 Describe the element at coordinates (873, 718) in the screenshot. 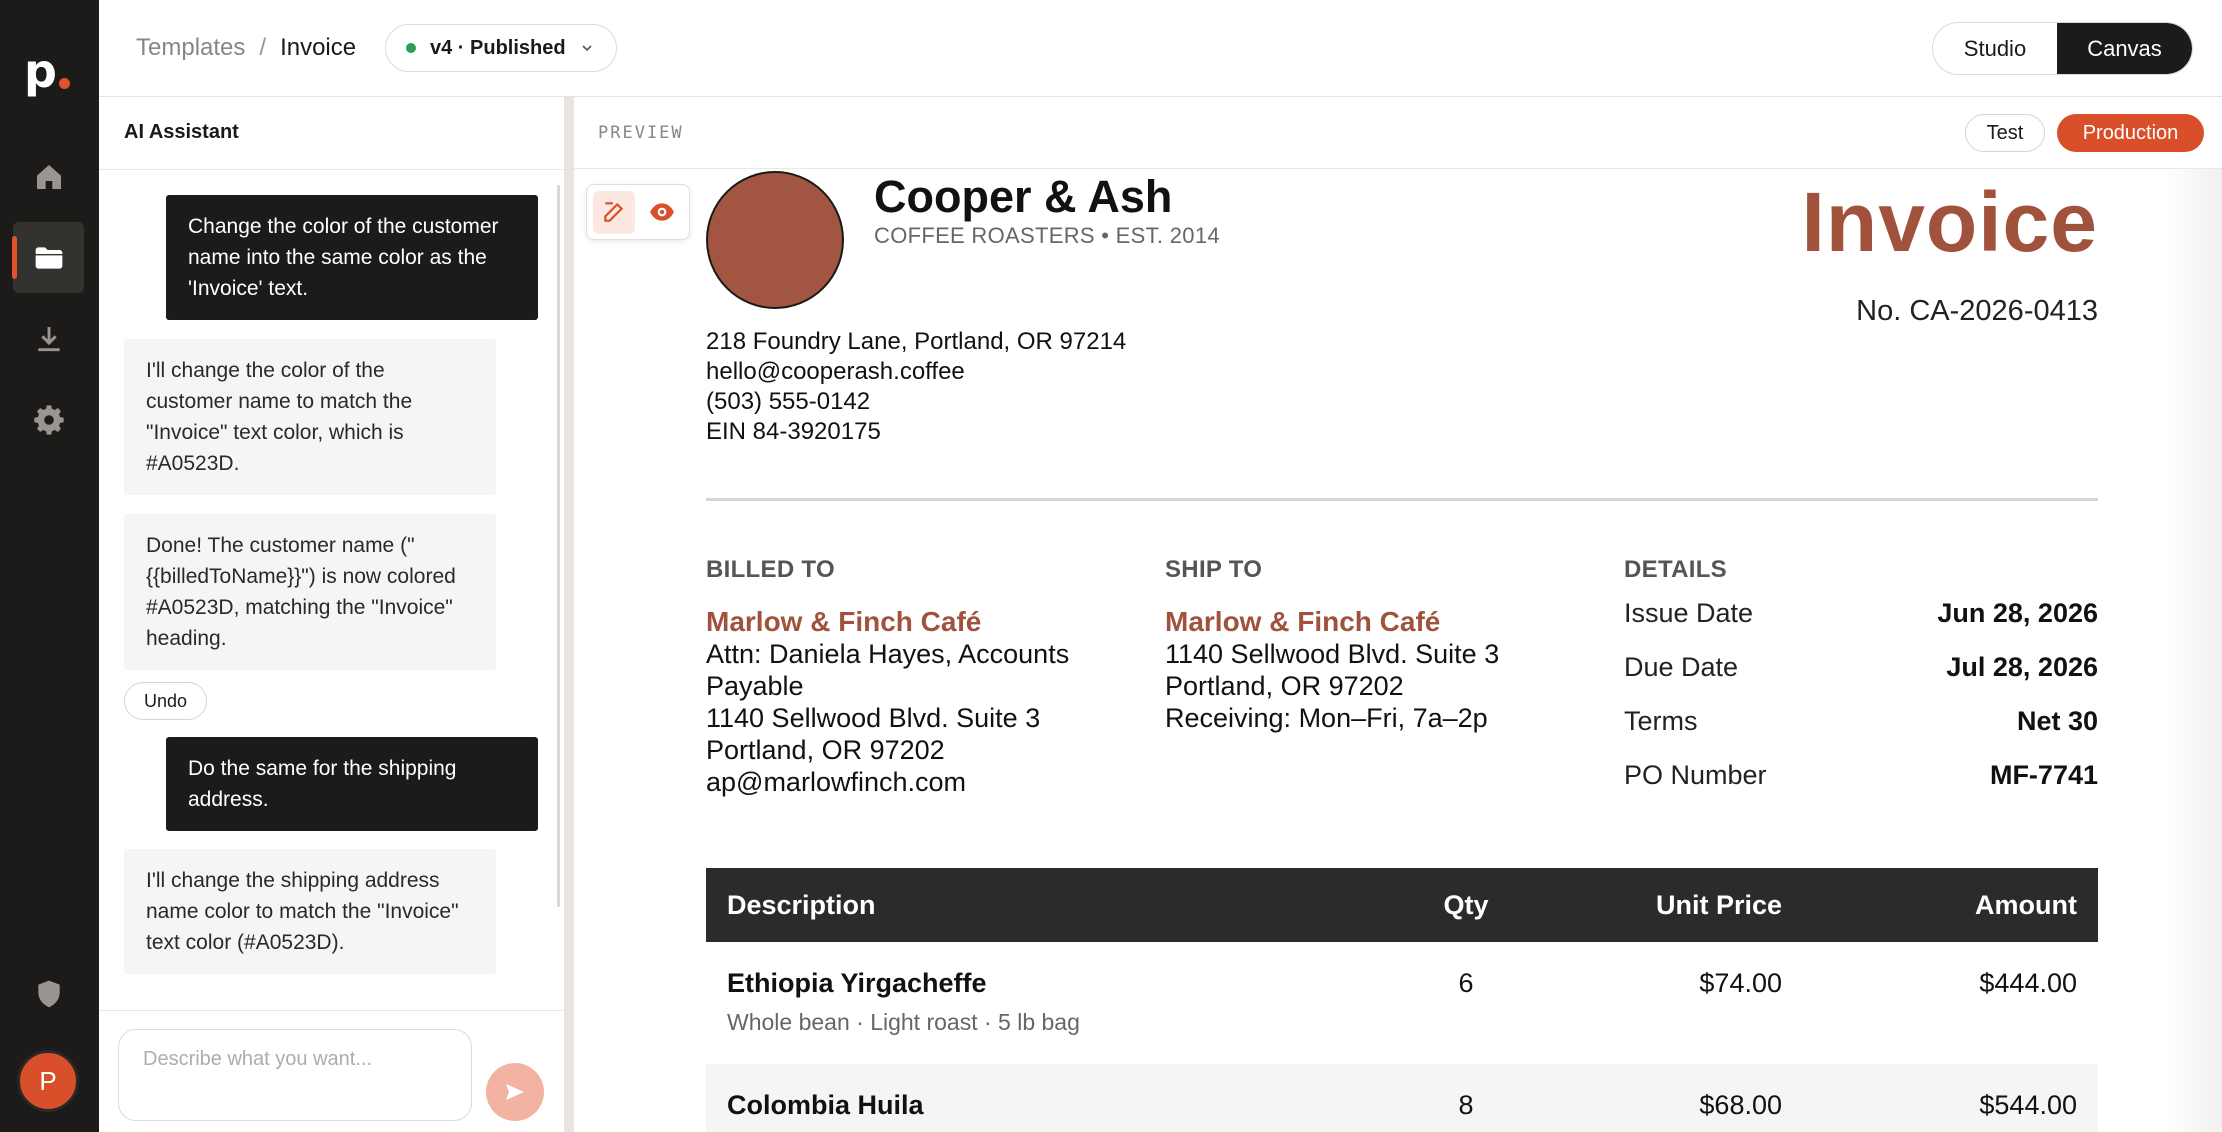

I see `billed-to-street: 1140 Sellwood Blvd. Suite 3` at that location.